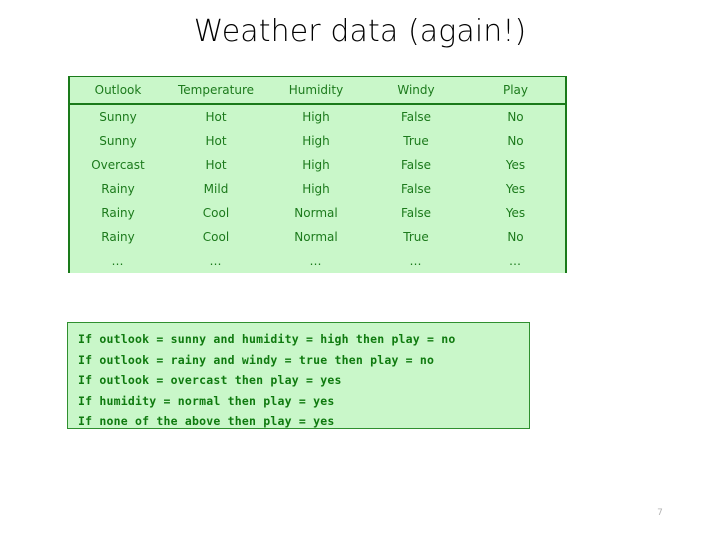 This screenshot has height=540, width=720. I want to click on cell-outlook: Overcast, so click(118, 165).